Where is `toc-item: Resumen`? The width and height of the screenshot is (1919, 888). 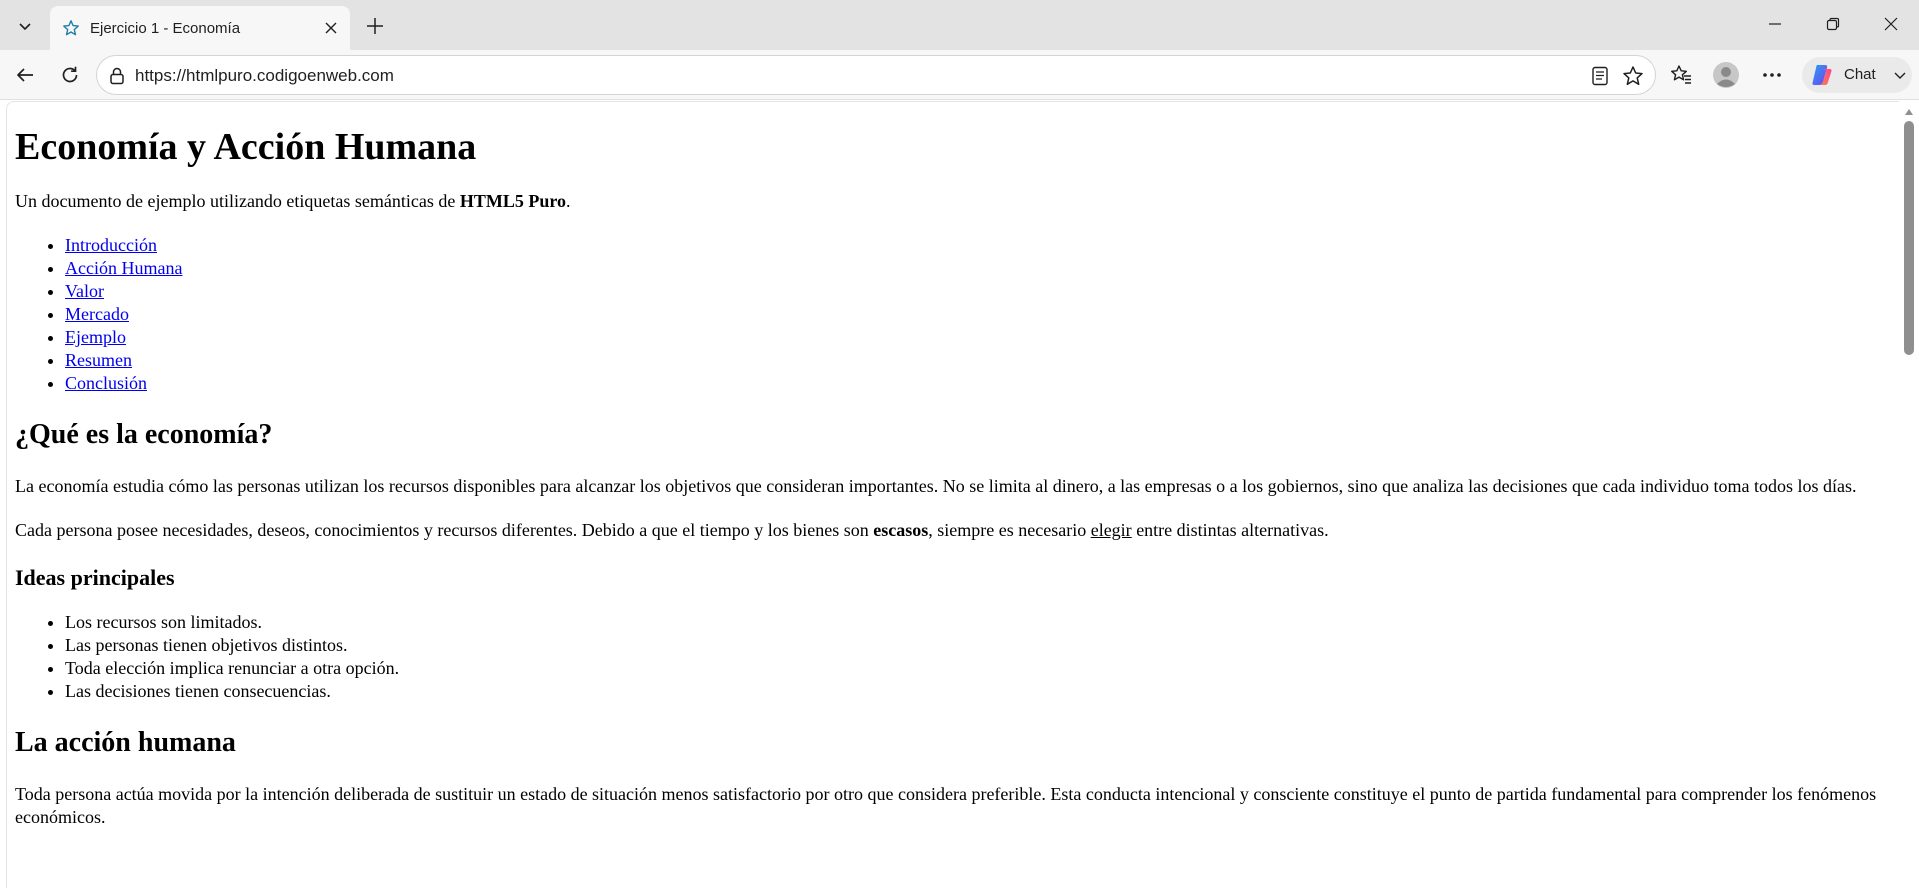 toc-item: Resumen is located at coordinates (975, 360).